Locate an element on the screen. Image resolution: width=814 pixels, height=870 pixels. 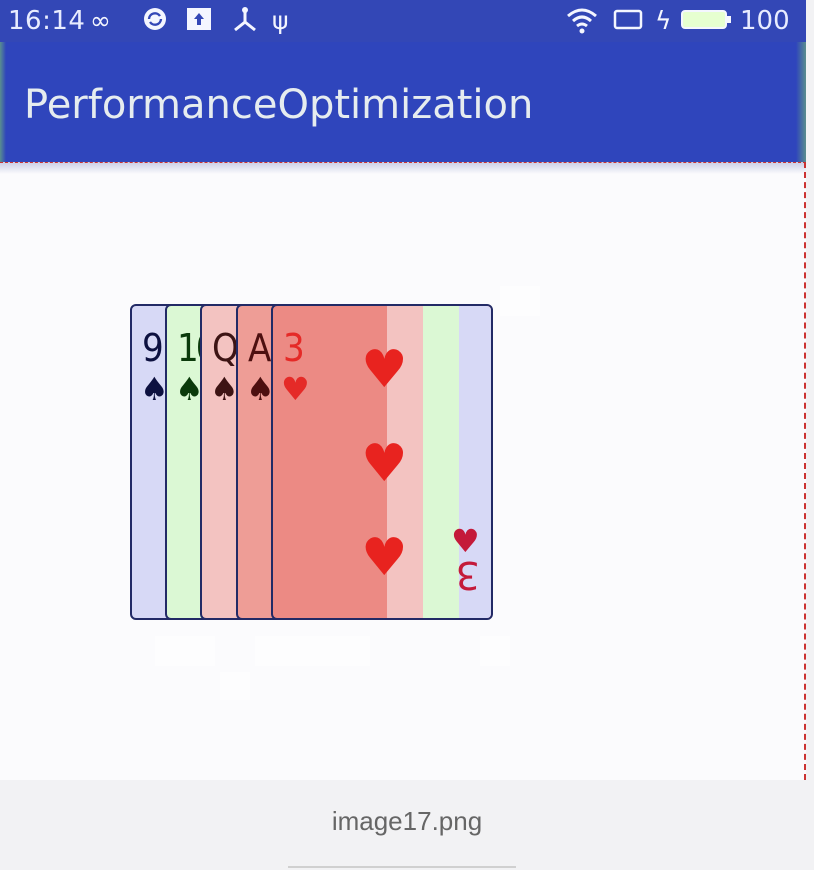
card-rank: 9 is located at coordinates (153, 348).